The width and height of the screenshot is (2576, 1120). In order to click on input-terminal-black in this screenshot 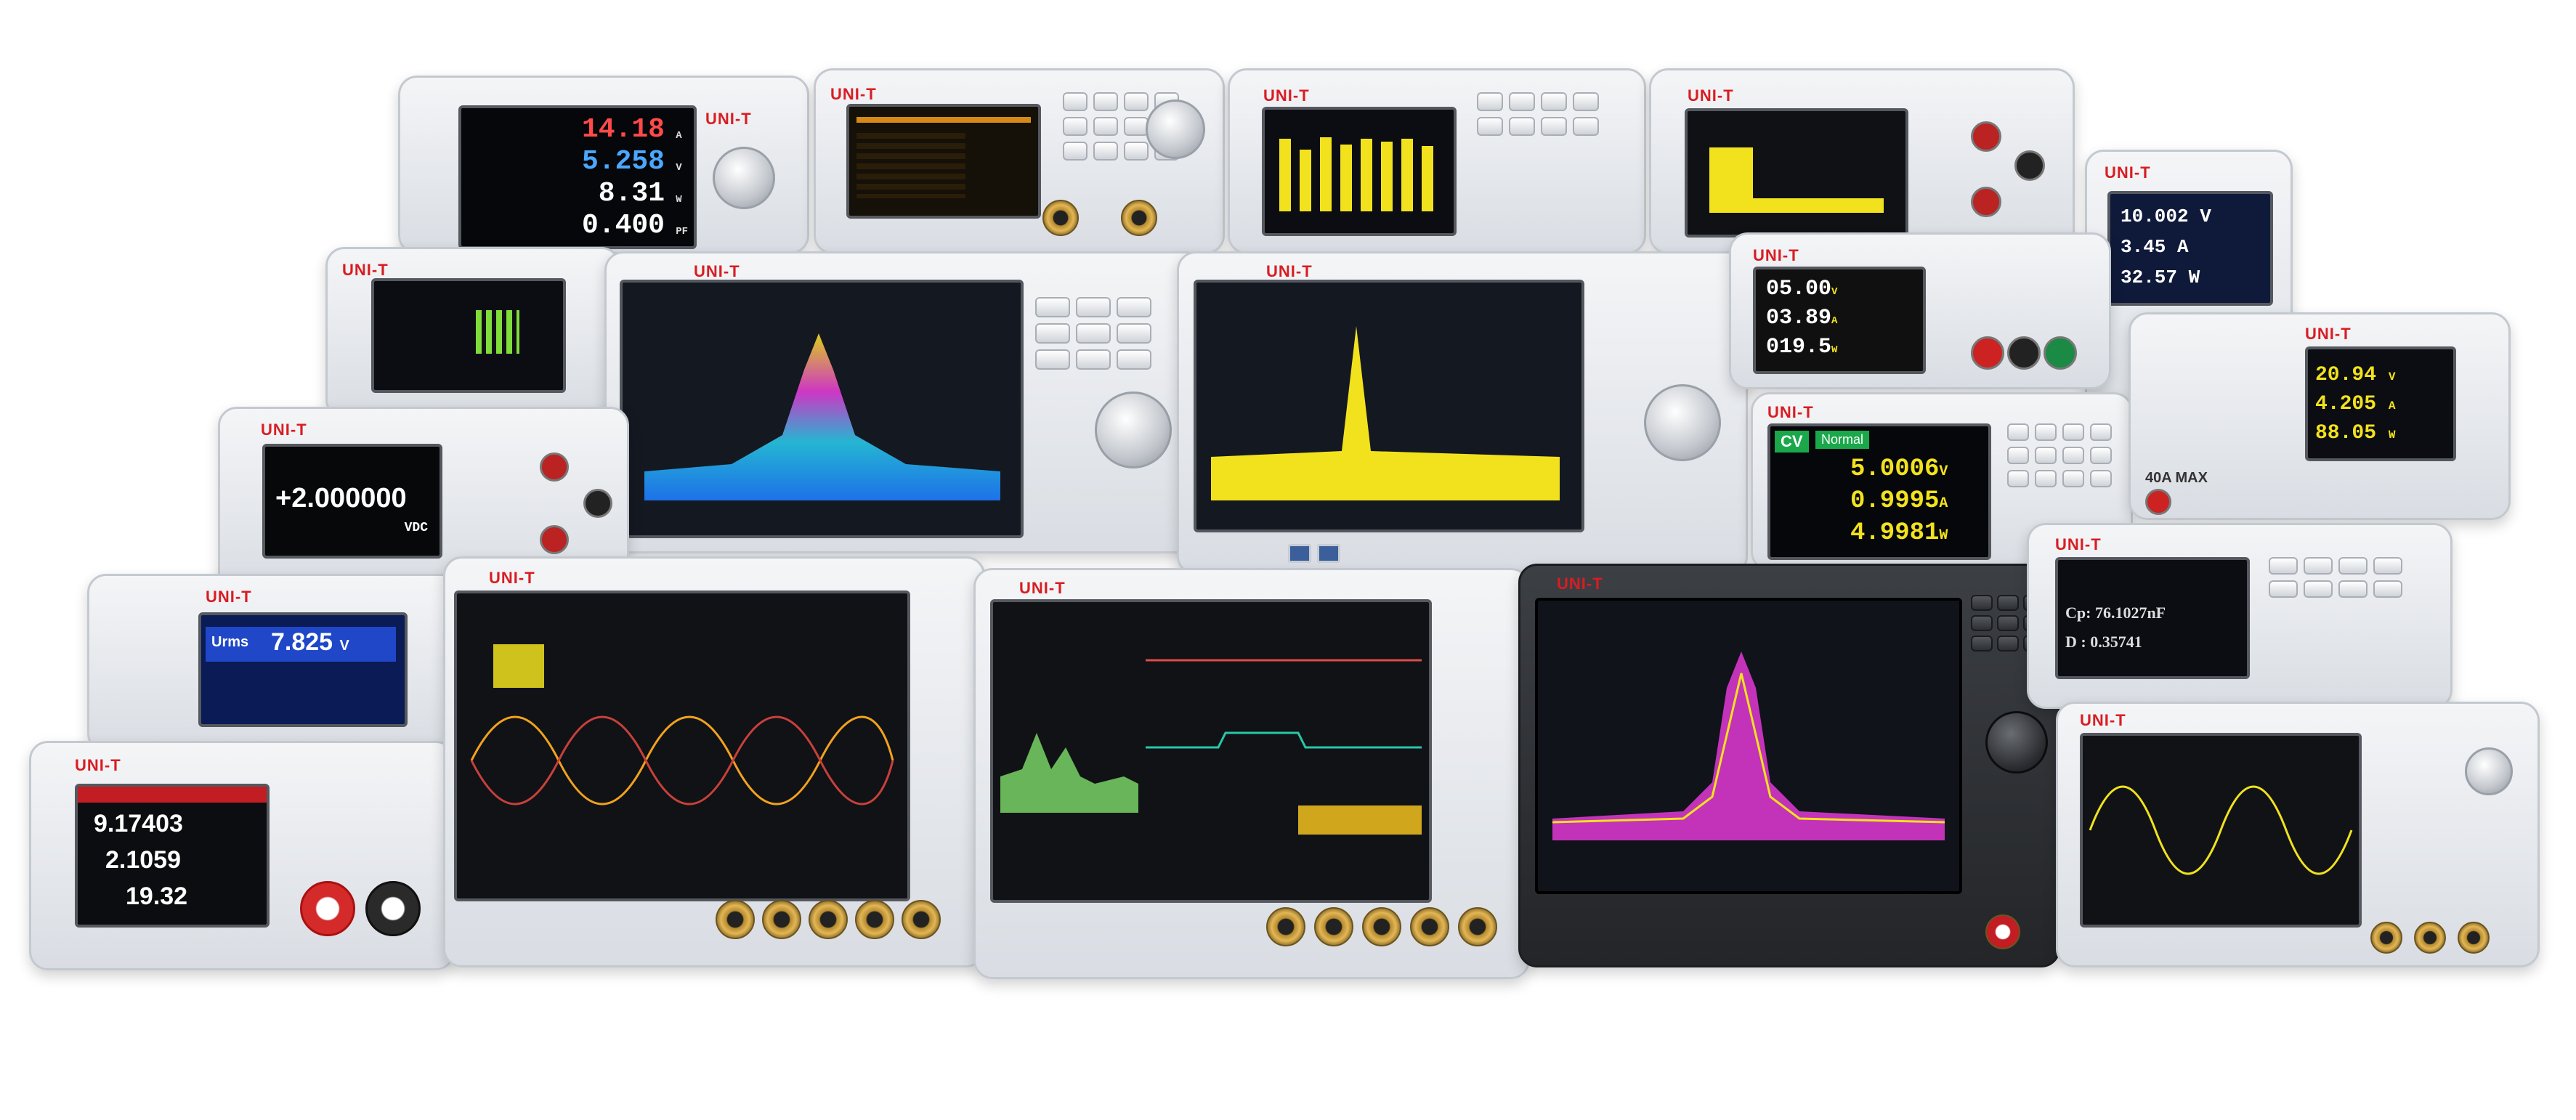, I will do `click(393, 908)`.